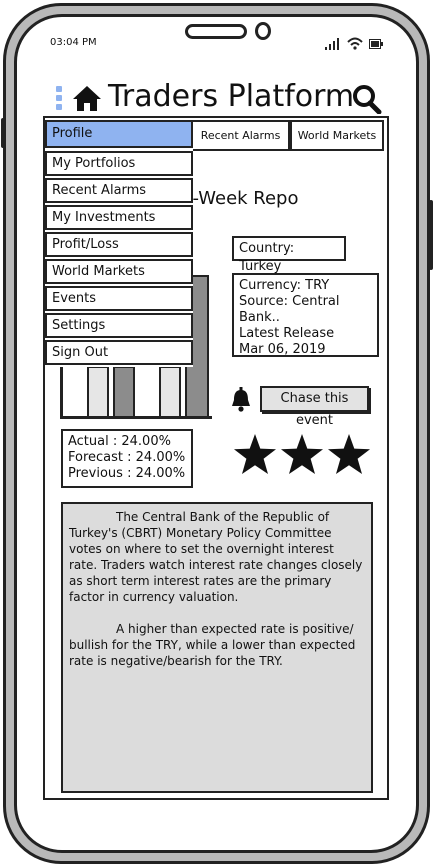  I want to click on actual-value: Actual : 24.00%, so click(119, 441).